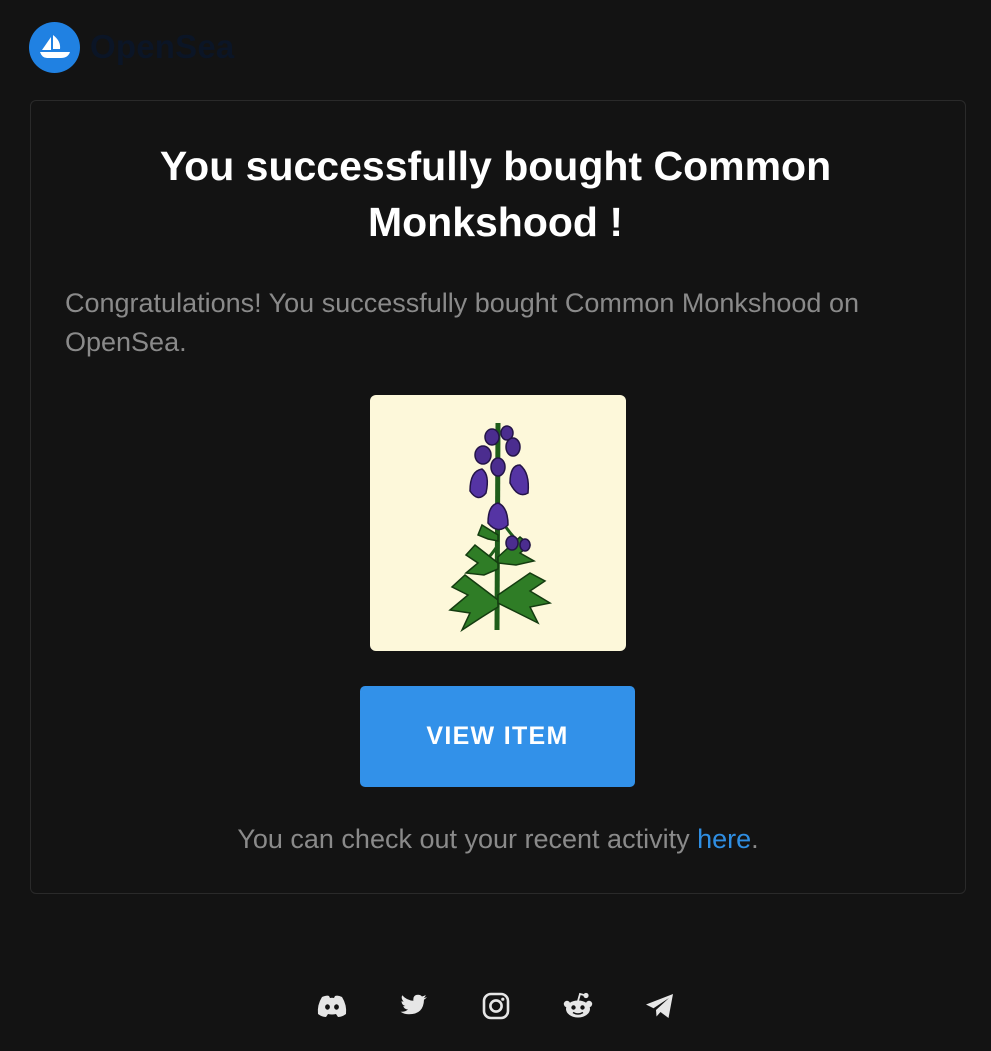 Image resolution: width=991 pixels, height=1051 pixels. I want to click on recent-activity-prefix: You can check out your recent activity, so click(467, 839).